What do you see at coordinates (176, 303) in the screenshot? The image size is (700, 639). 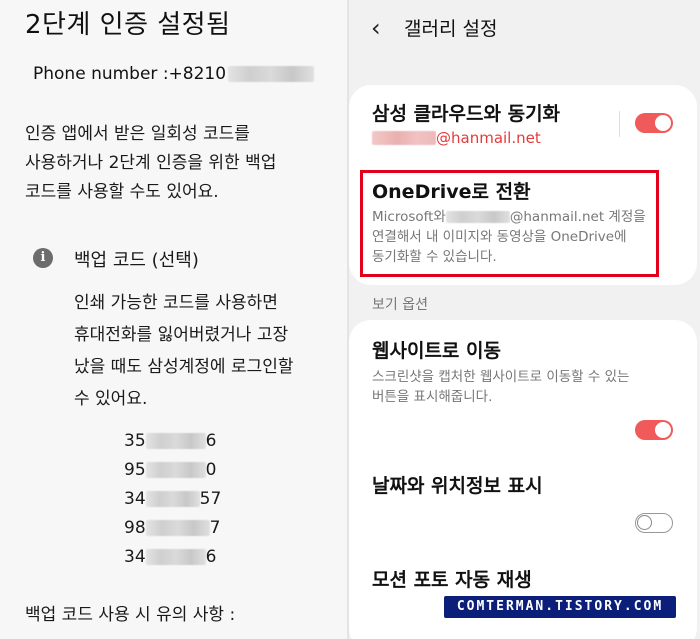 I see `backup-line: 인쇄 가능한 코드를 사용하면` at bounding box center [176, 303].